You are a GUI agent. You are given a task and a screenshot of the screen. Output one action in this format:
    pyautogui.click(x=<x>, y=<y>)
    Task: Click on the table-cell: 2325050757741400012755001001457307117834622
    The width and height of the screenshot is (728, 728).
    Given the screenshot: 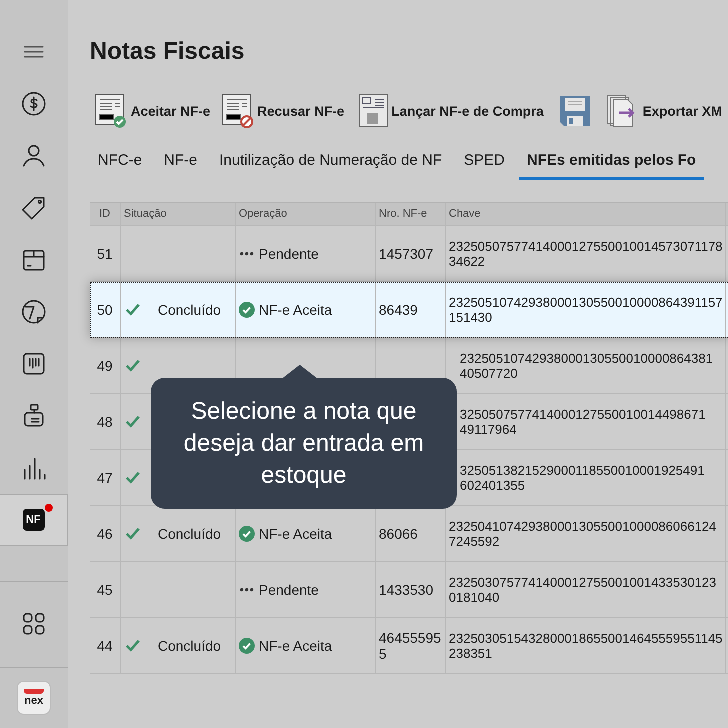 What is the action you would take?
    pyautogui.click(x=586, y=253)
    